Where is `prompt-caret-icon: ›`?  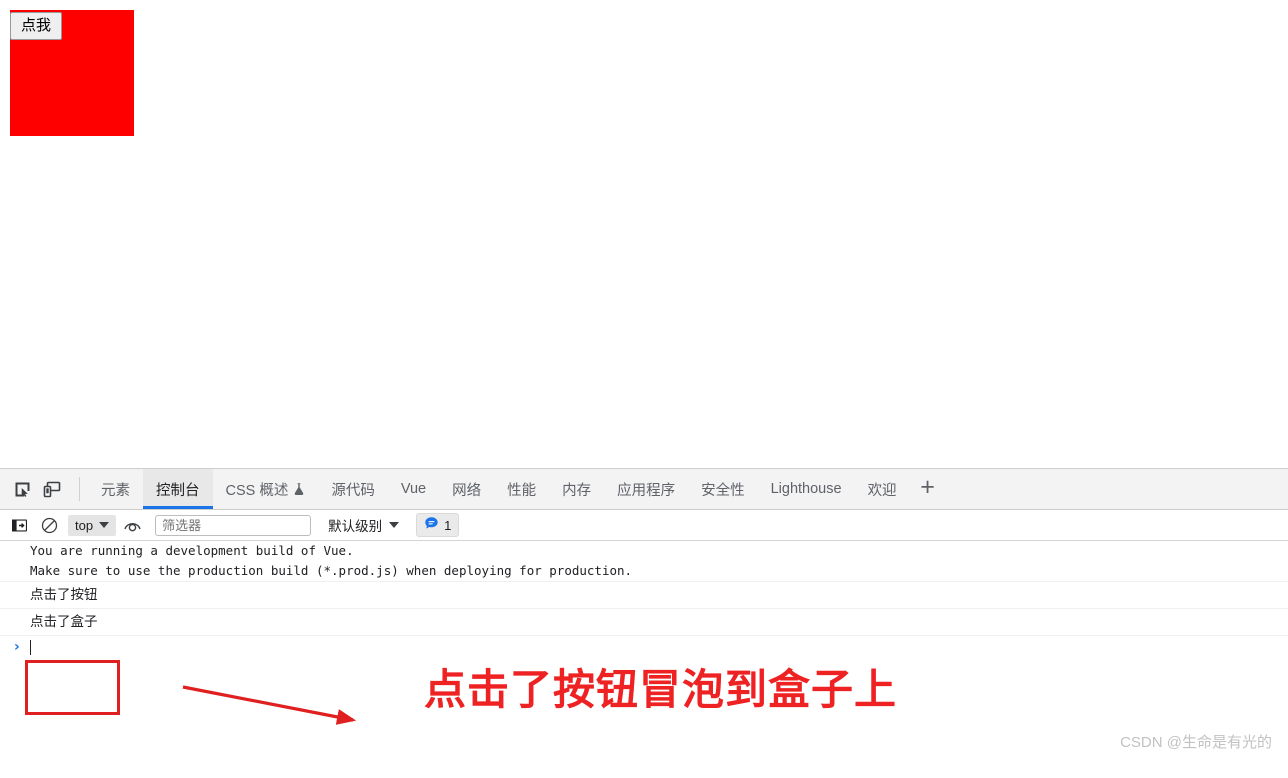 prompt-caret-icon: › is located at coordinates (17, 647).